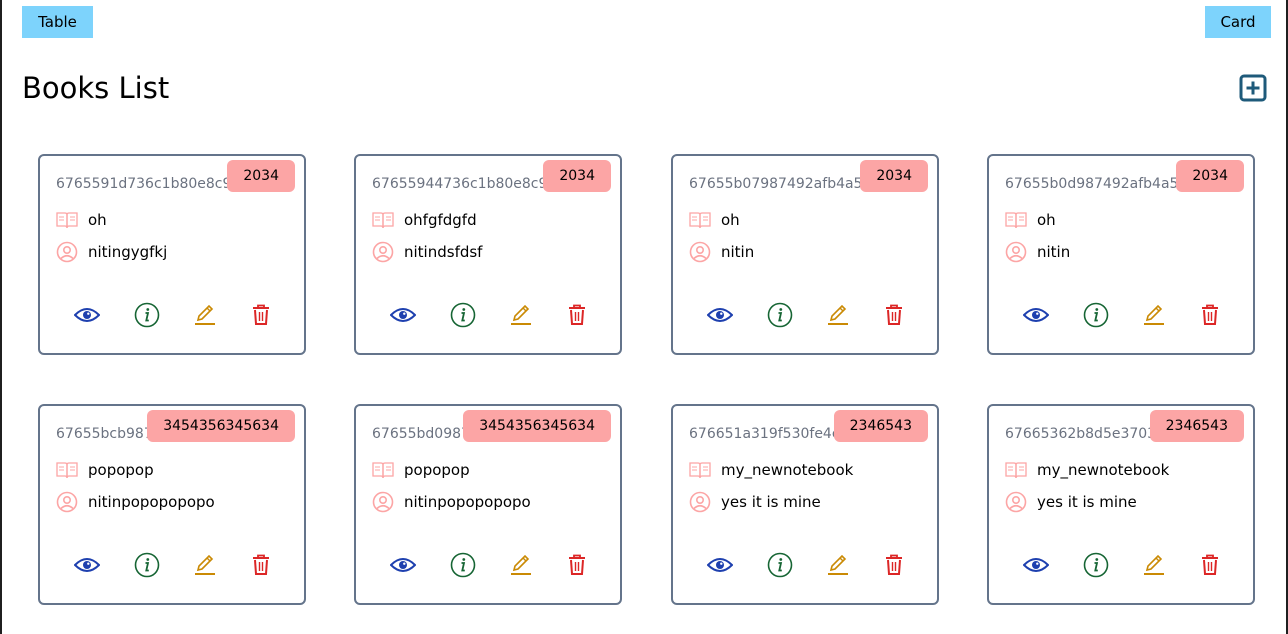 This screenshot has width=1288, height=634. I want to click on book-author-row: nitingygfkj, so click(111, 252).